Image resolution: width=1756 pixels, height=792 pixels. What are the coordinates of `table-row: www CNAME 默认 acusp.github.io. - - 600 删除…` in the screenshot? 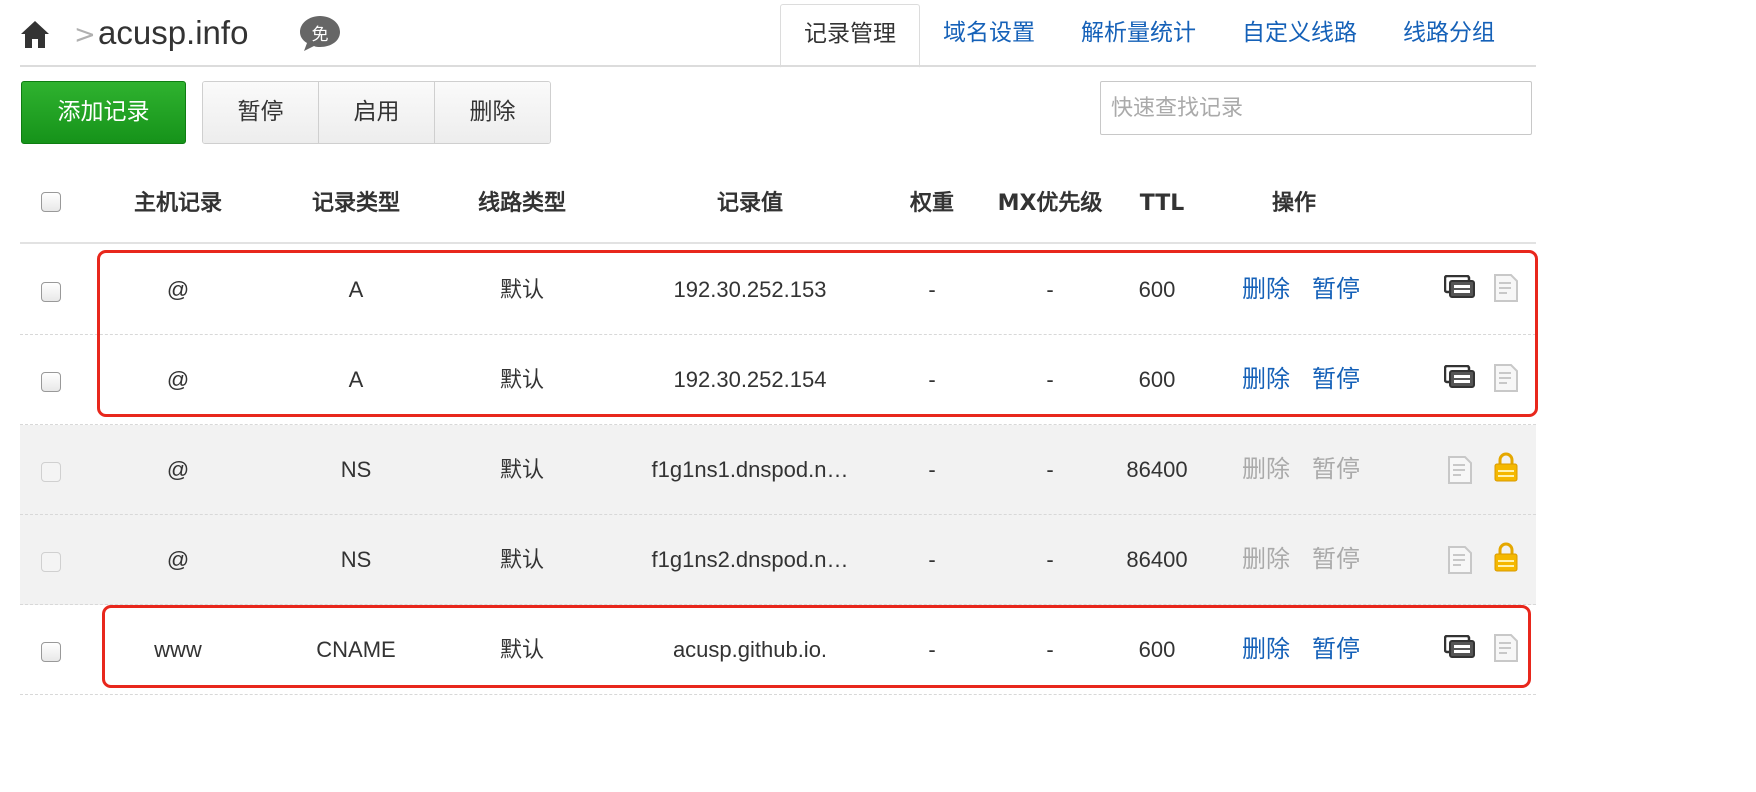 It's located at (778, 650).